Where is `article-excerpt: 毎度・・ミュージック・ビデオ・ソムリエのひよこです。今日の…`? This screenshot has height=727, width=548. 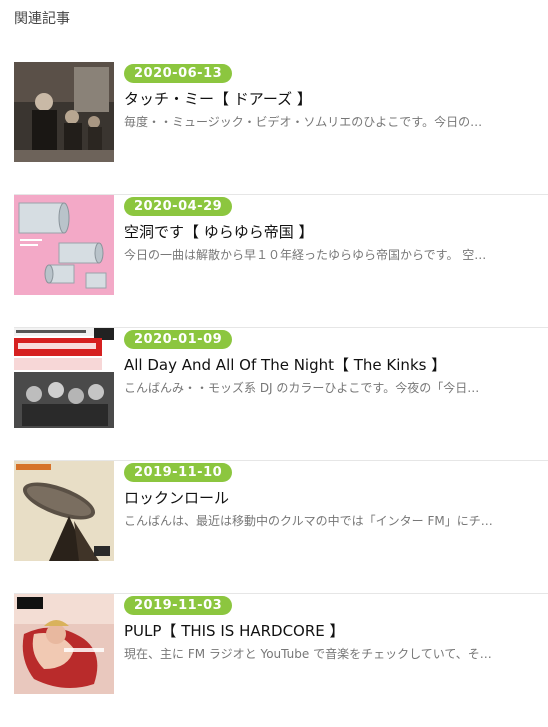
article-excerpt: 毎度・・ミュージック・ビデオ・ソムリエのひよこです。今日の… is located at coordinates (303, 122).